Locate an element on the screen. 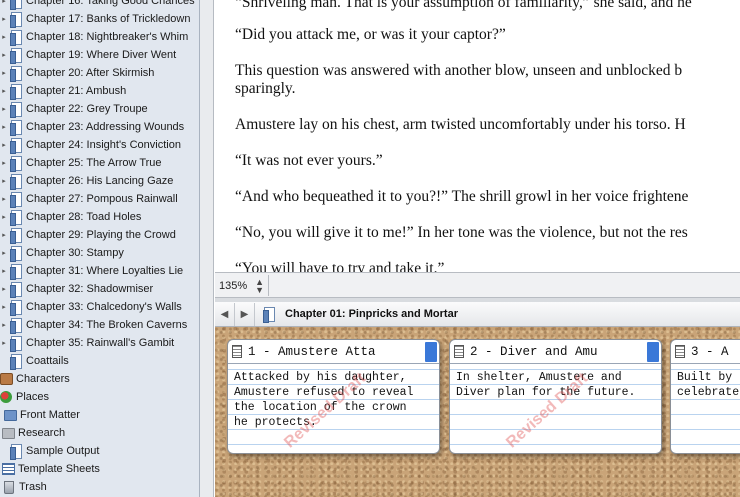 This screenshot has height=497, width=740. binder-item: Characters is located at coordinates (35, 379).